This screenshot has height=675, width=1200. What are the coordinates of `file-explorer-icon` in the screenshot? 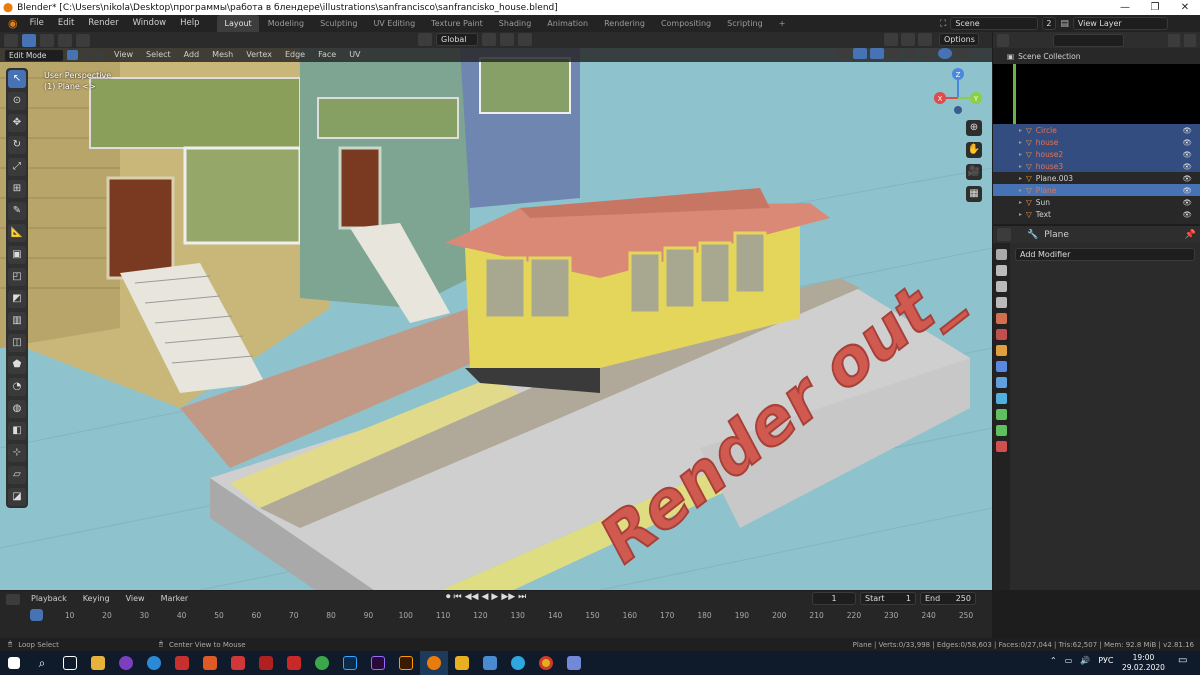 It's located at (98, 663).